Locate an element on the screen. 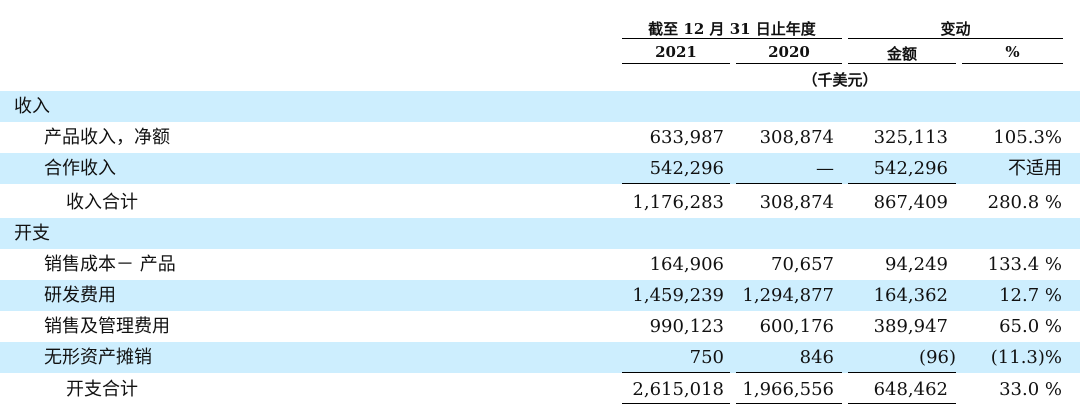  table-row: 研发费用 1,459,239 1,294,877 164,362 12.7 % is located at coordinates (540, 295).